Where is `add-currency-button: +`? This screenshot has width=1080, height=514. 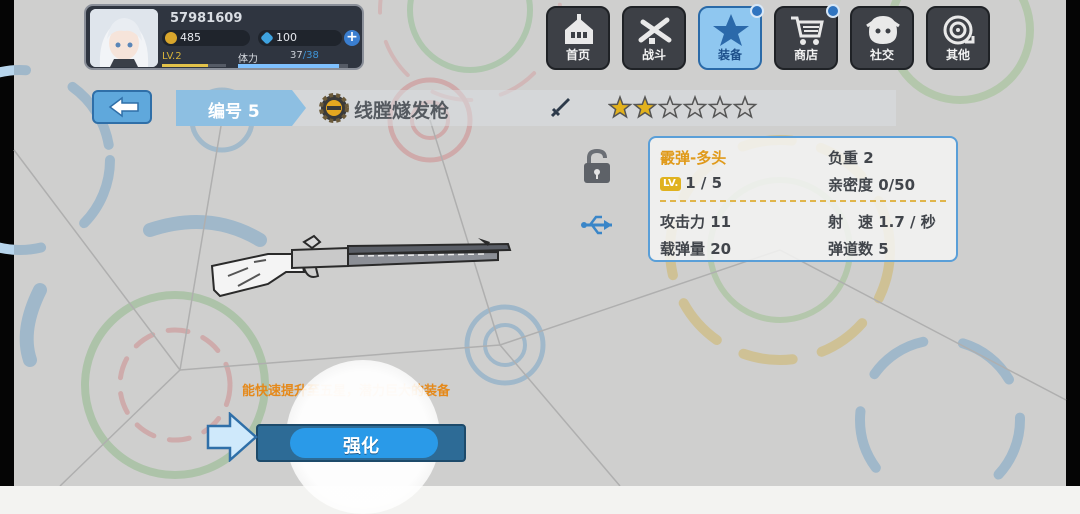 add-currency-button: + is located at coordinates (352, 38).